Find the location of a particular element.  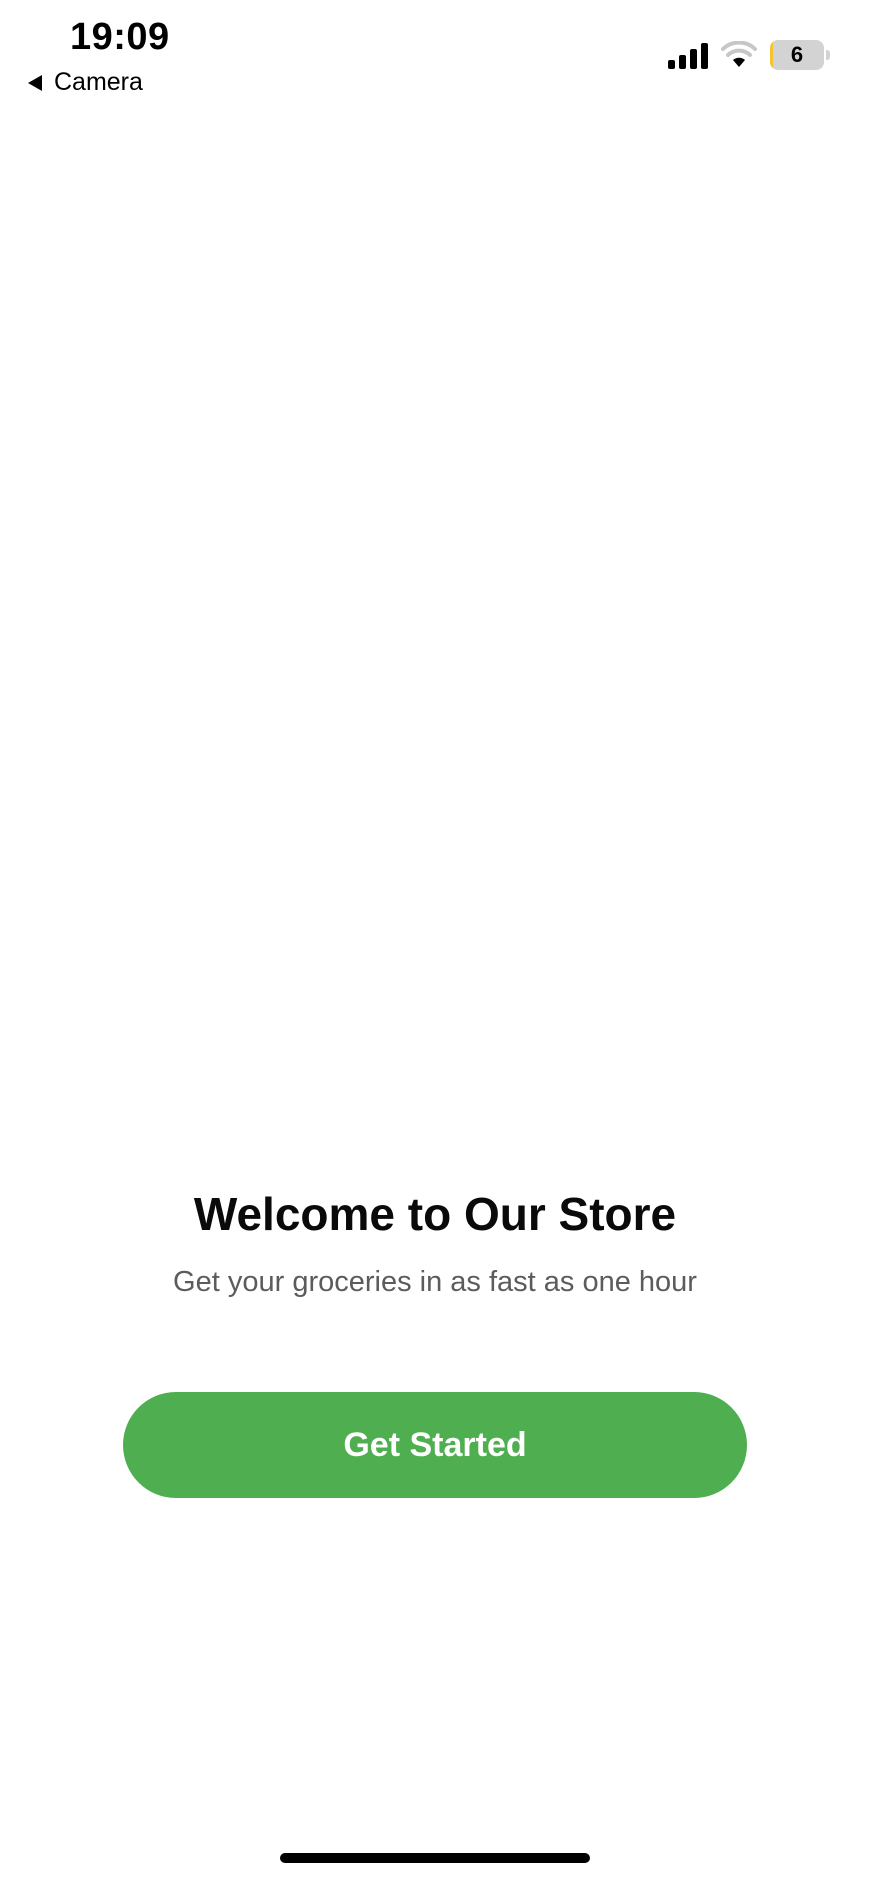

back-link-label: Camera is located at coordinates (98, 82).